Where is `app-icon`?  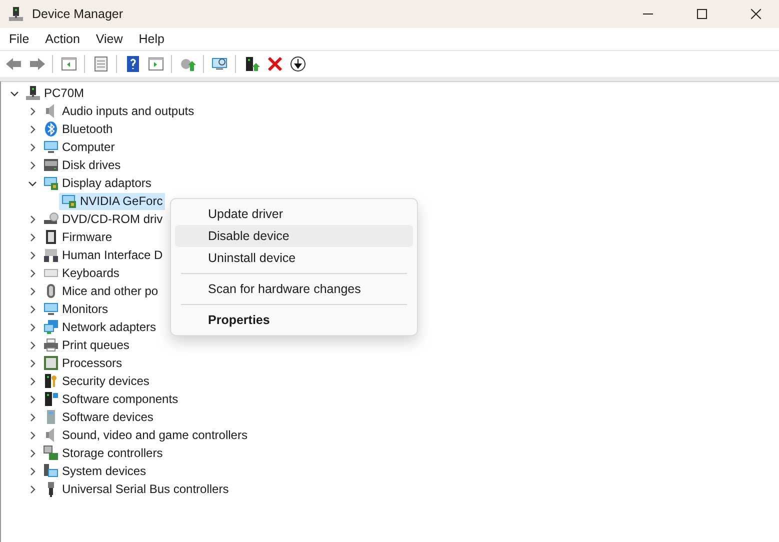
app-icon is located at coordinates (16, 14).